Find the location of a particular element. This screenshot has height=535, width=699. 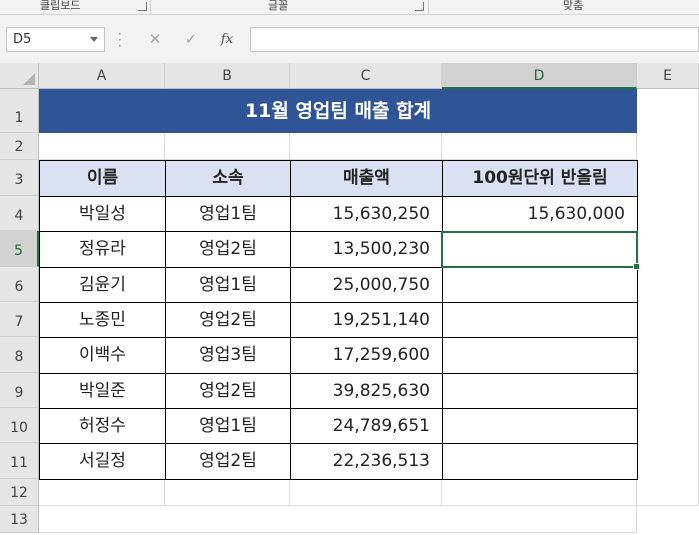

column-e-cells is located at coordinates (668, 297).